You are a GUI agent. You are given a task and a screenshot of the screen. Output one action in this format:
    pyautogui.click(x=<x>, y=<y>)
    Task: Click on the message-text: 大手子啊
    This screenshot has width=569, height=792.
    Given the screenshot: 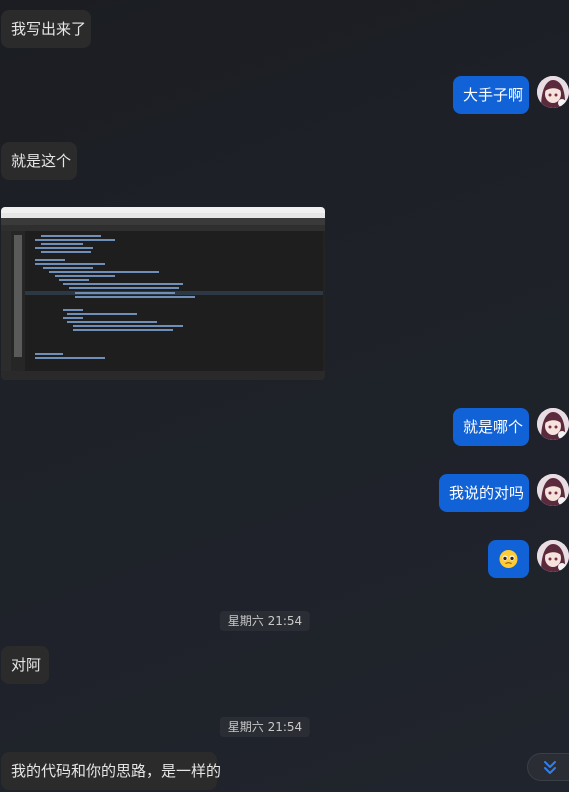 What is the action you would take?
    pyautogui.click(x=493, y=95)
    